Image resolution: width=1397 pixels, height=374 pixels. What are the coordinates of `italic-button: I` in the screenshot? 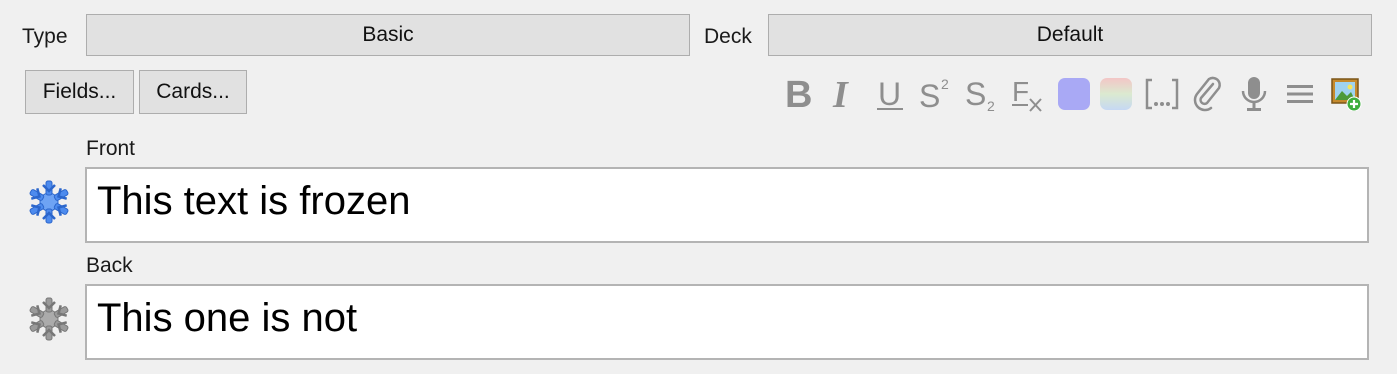 It's located at (844, 94).